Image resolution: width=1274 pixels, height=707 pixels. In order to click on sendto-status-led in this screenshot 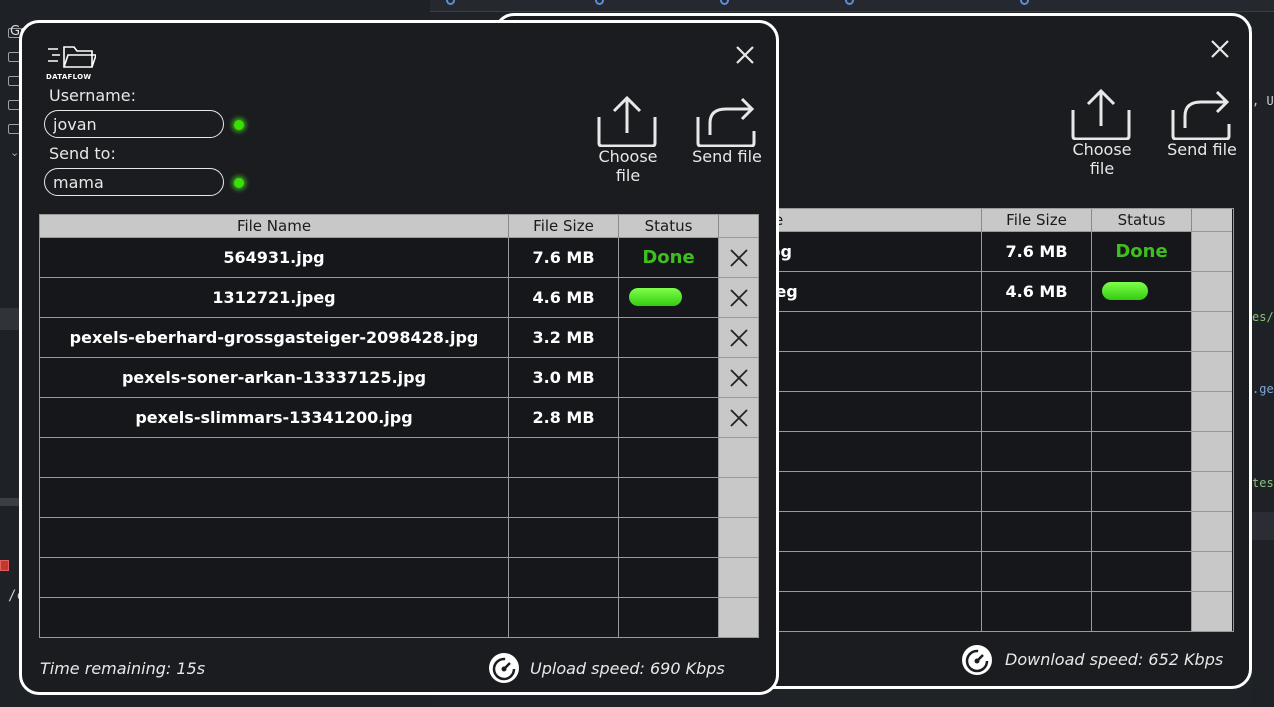, I will do `click(239, 183)`.